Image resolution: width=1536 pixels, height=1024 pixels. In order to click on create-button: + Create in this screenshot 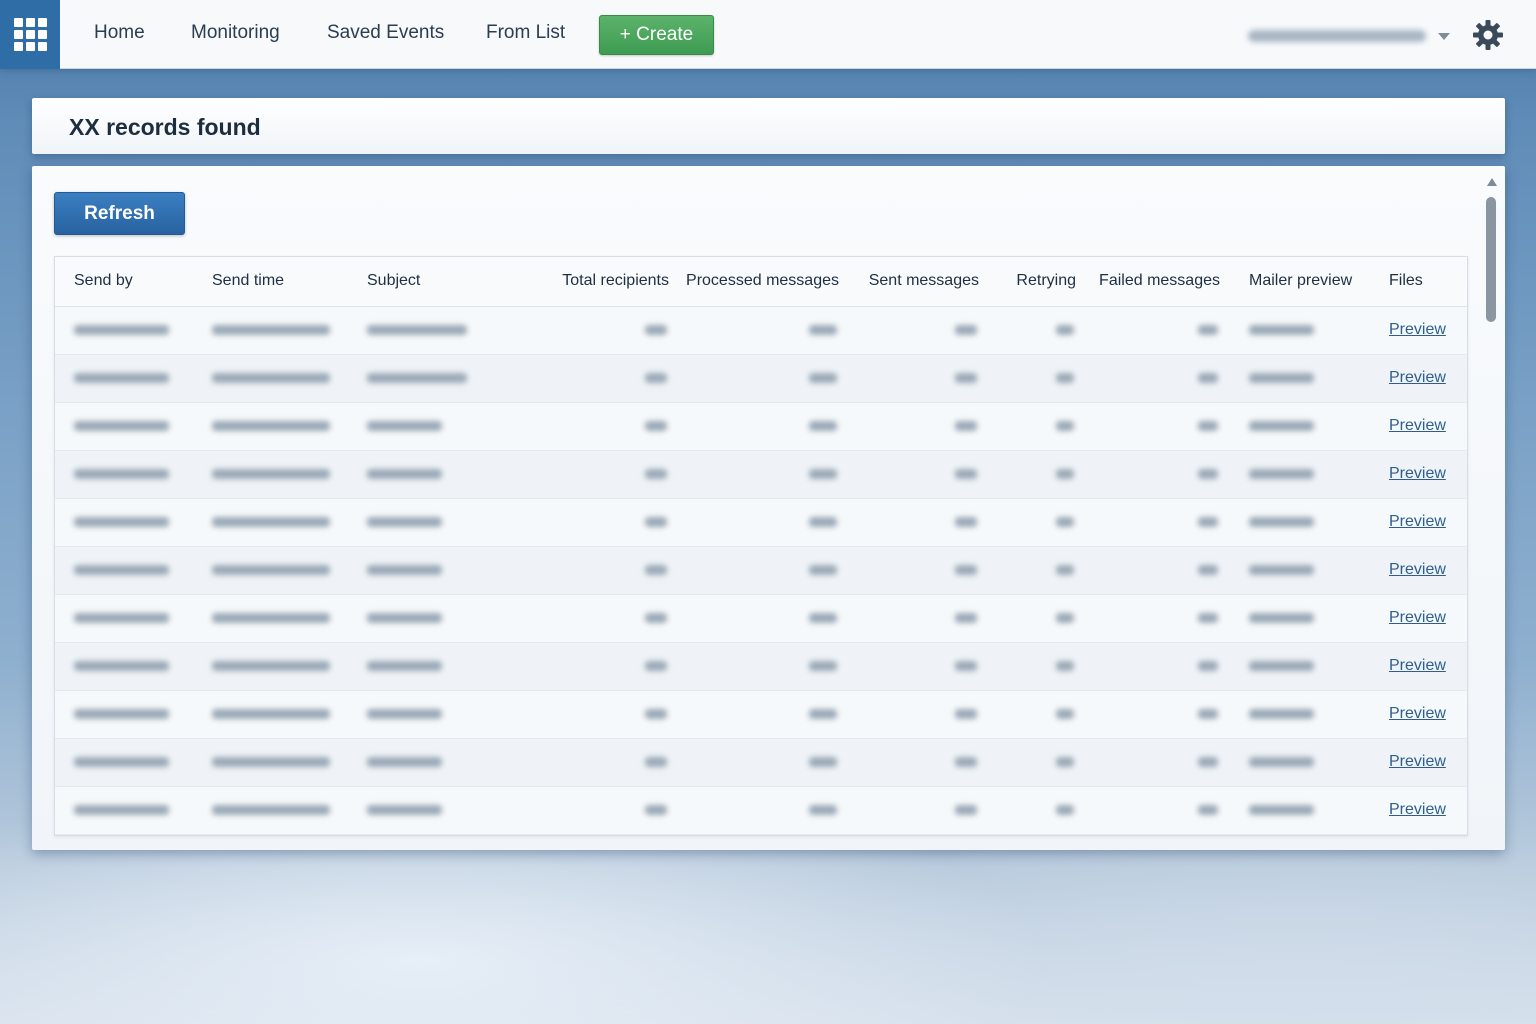, I will do `click(656, 35)`.